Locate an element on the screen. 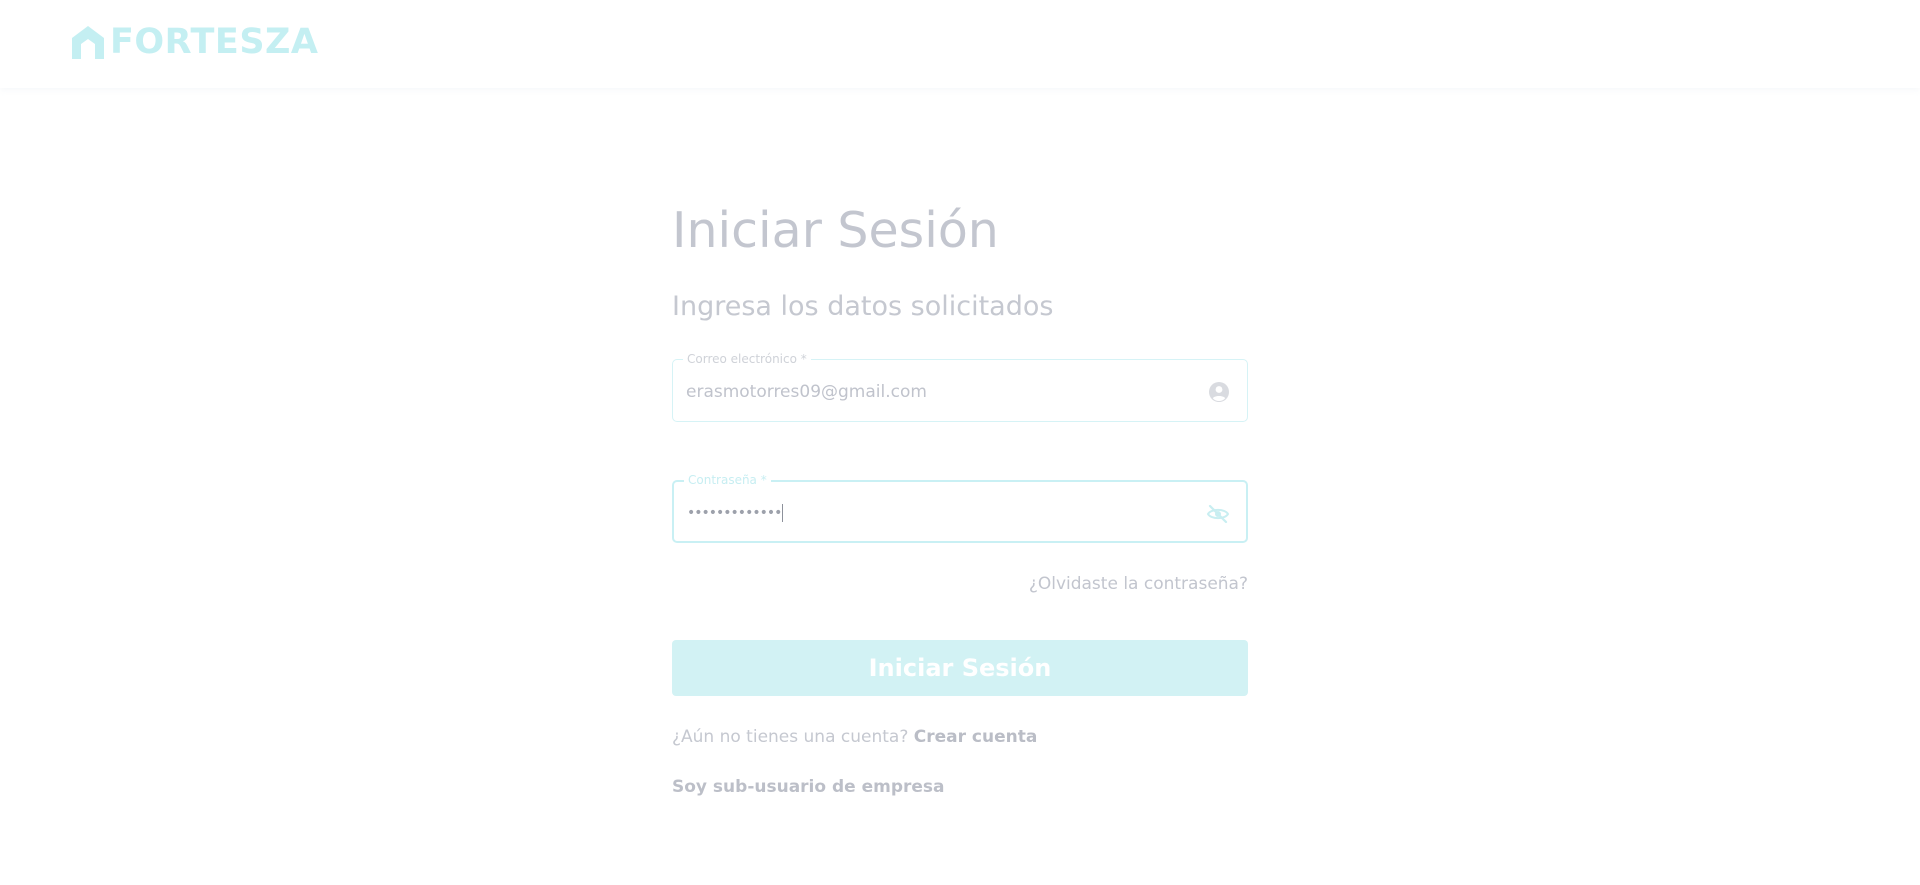 This screenshot has height=885, width=1920. password-label: Contraseña * is located at coordinates (727, 480).